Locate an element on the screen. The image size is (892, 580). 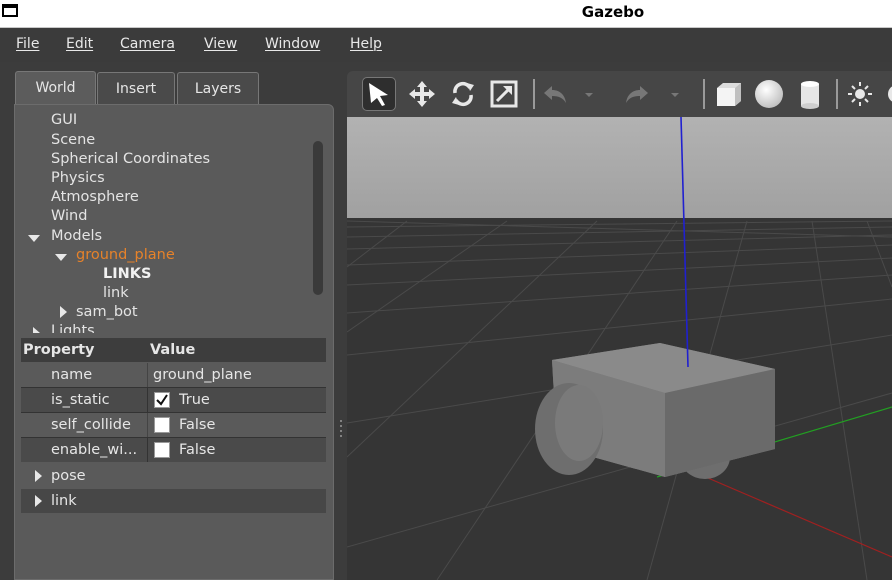
rotate-icon is located at coordinates (463, 94).